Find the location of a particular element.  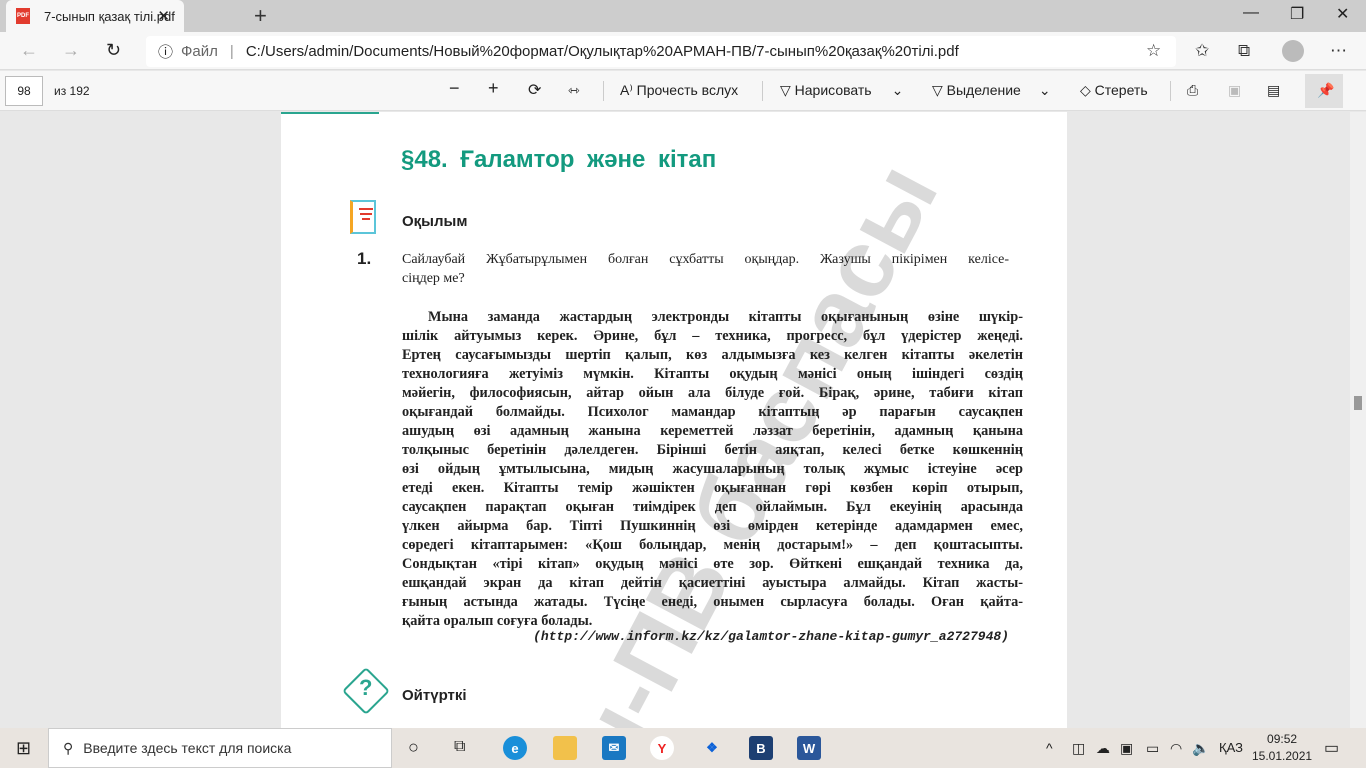

search-placeholder: Введите здесь текст для поиска is located at coordinates (187, 748).